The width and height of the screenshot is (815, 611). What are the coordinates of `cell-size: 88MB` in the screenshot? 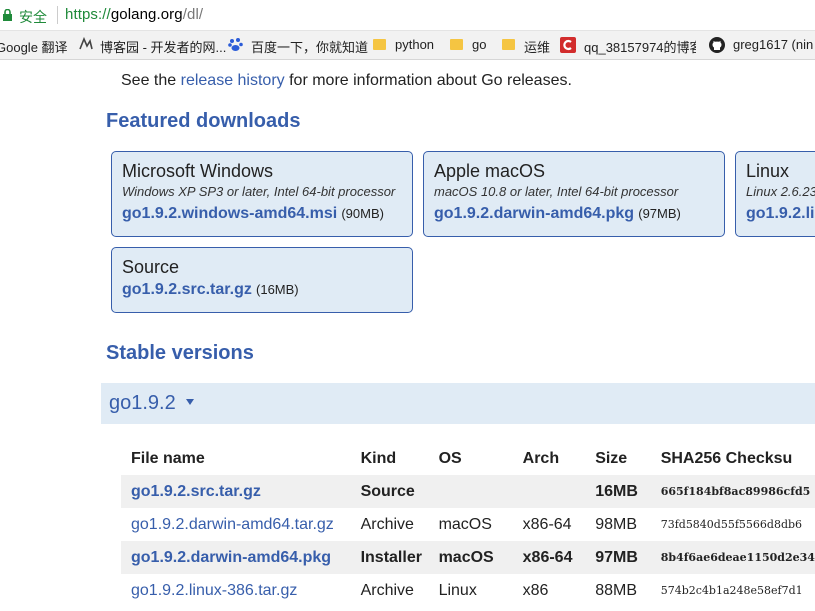 It's located at (616, 590).